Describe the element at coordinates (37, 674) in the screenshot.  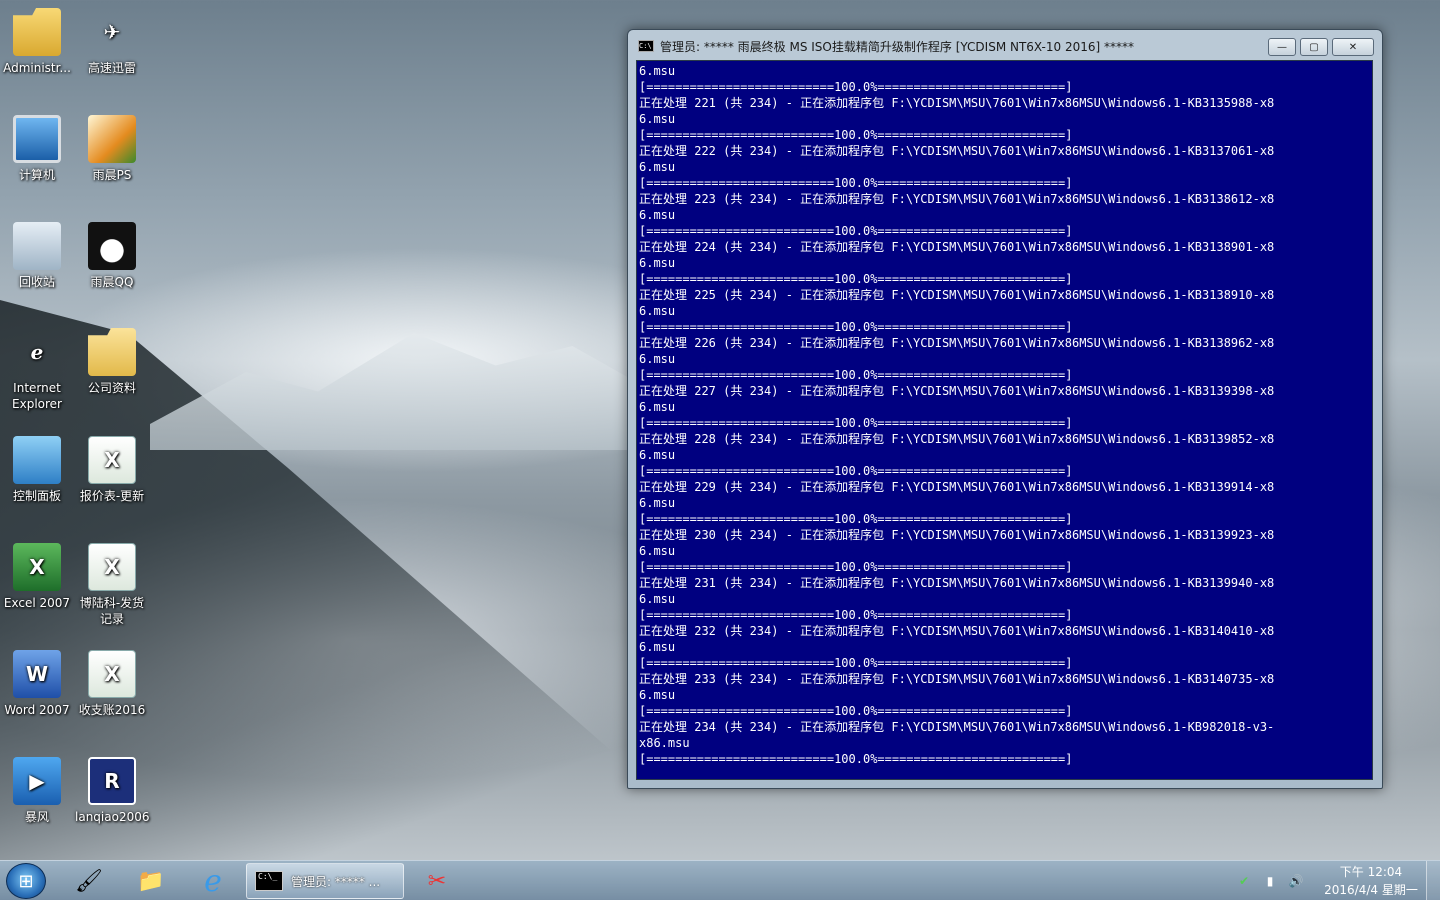
I see `word-2007-icon: W` at that location.